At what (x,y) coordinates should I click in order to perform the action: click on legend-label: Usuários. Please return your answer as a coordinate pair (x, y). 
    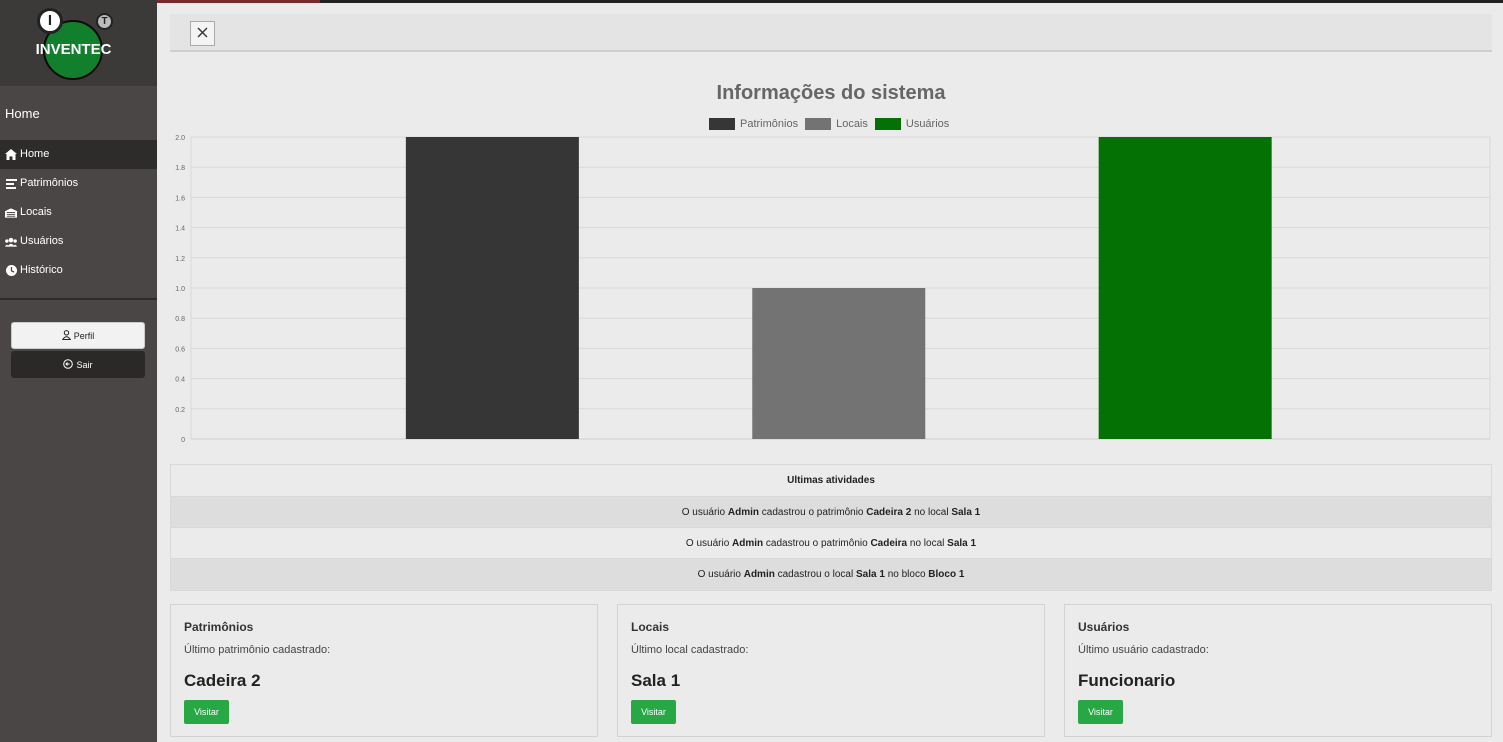
    Looking at the image, I should click on (927, 124).